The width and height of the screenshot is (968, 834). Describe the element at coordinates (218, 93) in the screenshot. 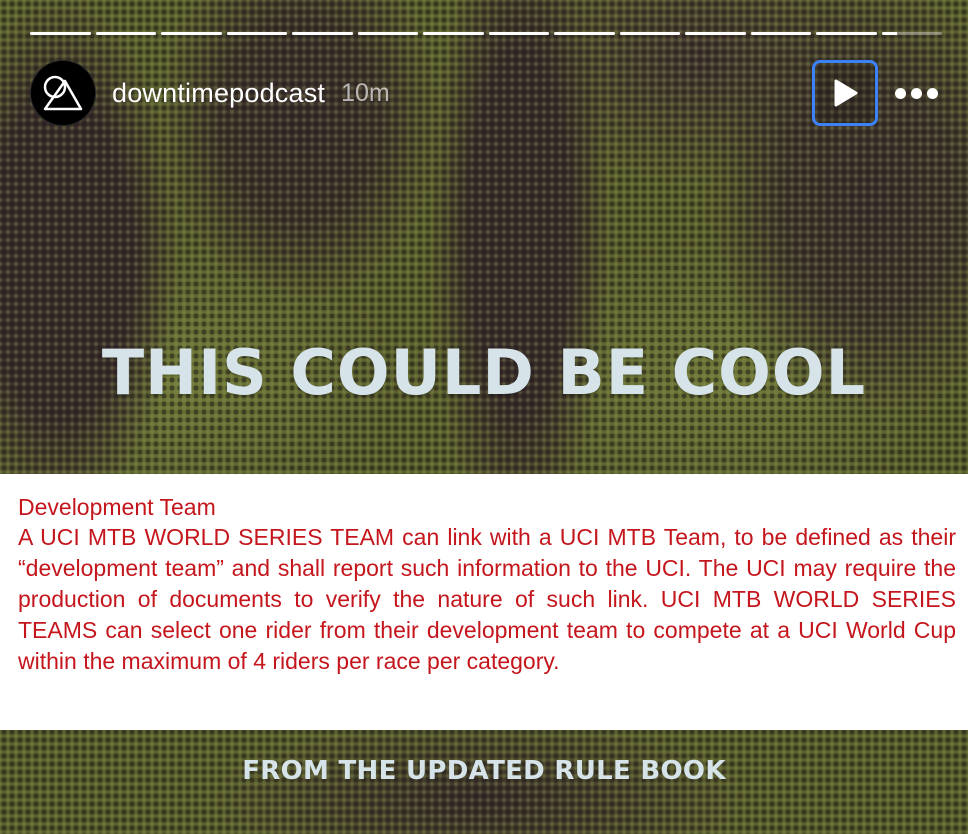

I see `username: downtimepodcast` at that location.